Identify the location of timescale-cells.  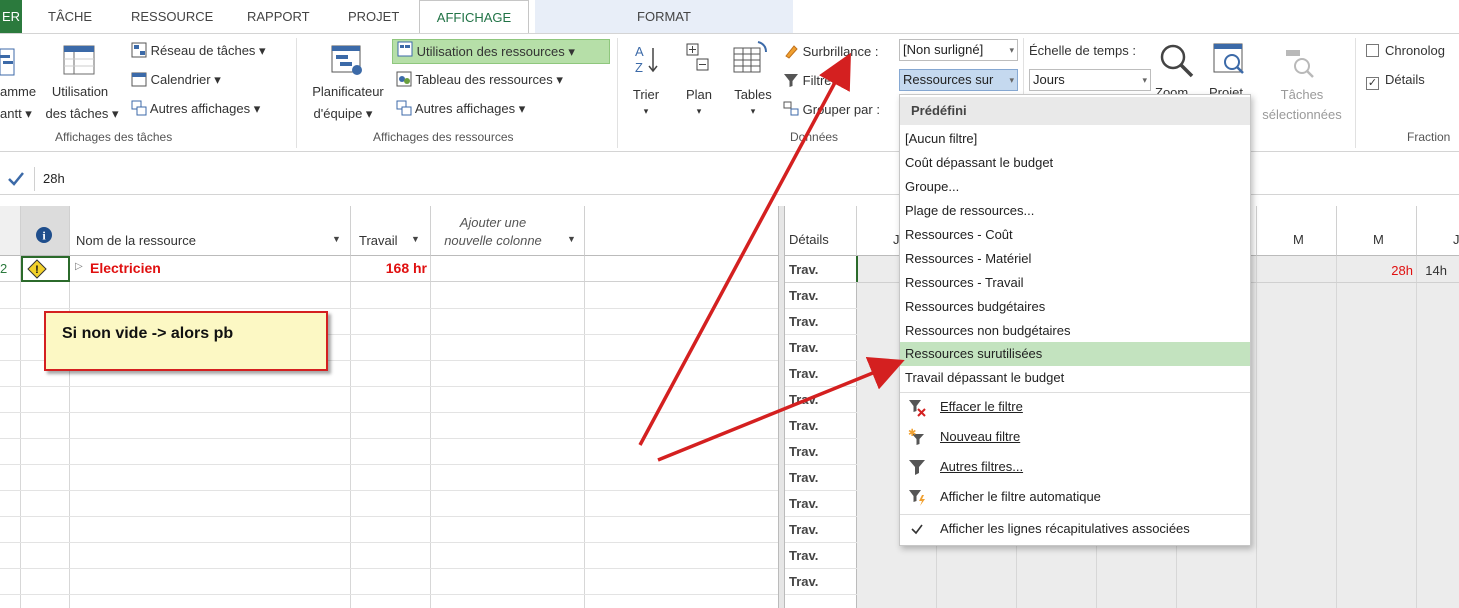
(1358, 432).